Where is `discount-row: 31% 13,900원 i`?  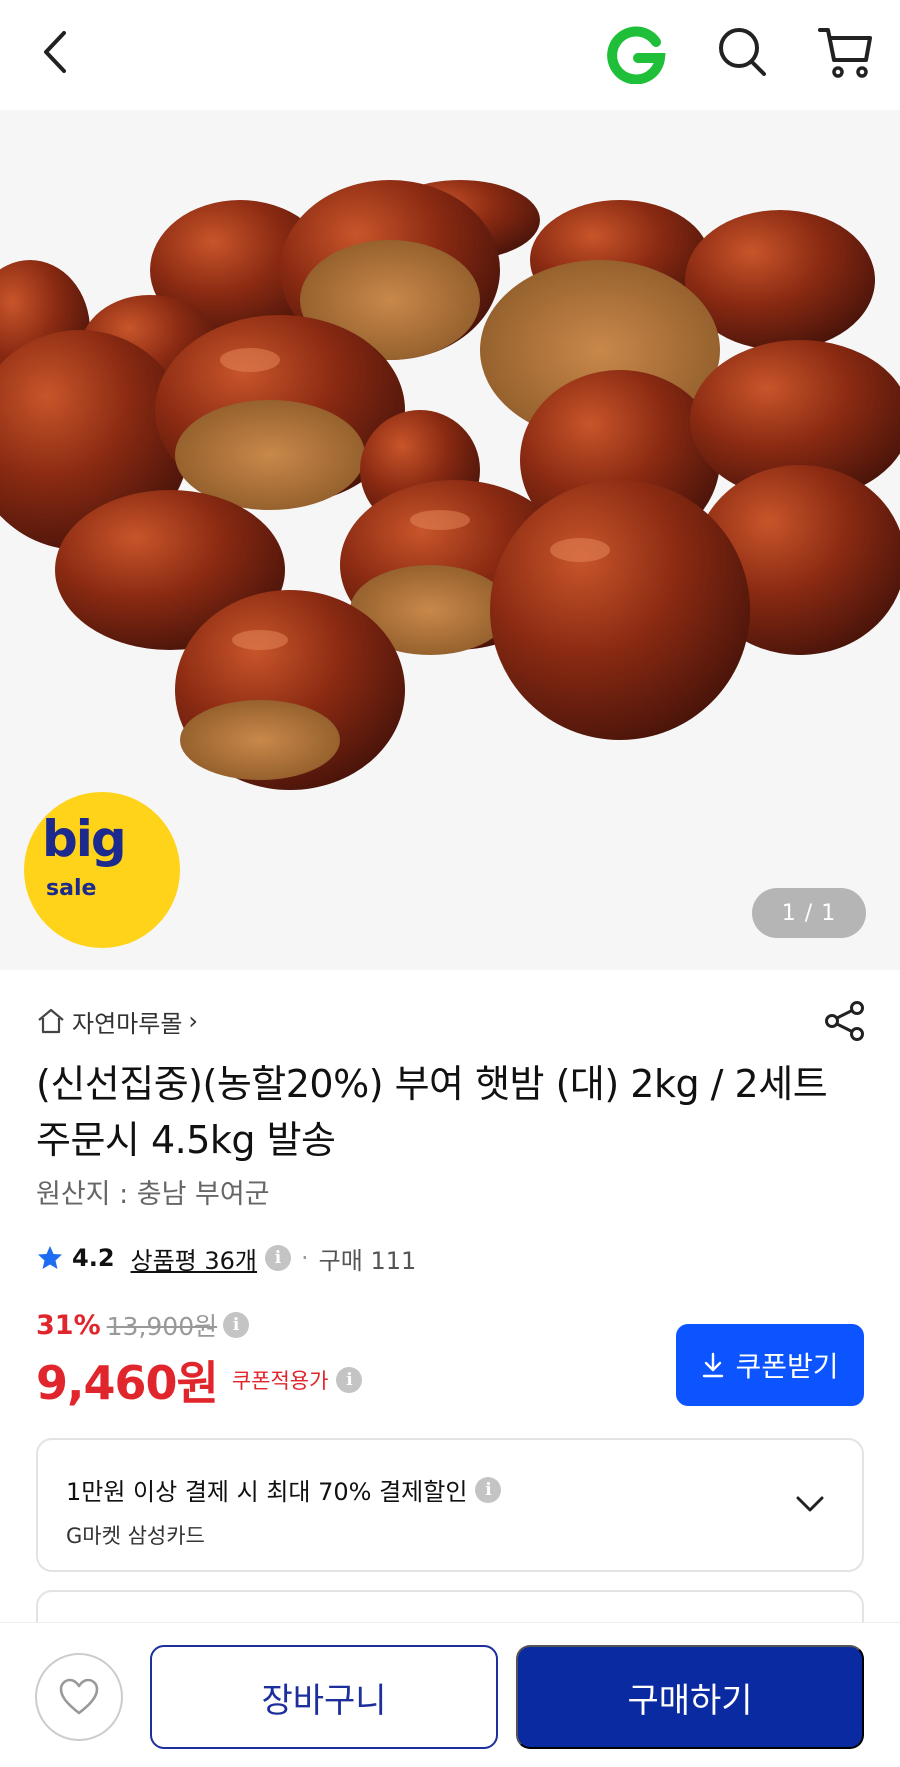
discount-row: 31% 13,900원 i is located at coordinates (143, 1325).